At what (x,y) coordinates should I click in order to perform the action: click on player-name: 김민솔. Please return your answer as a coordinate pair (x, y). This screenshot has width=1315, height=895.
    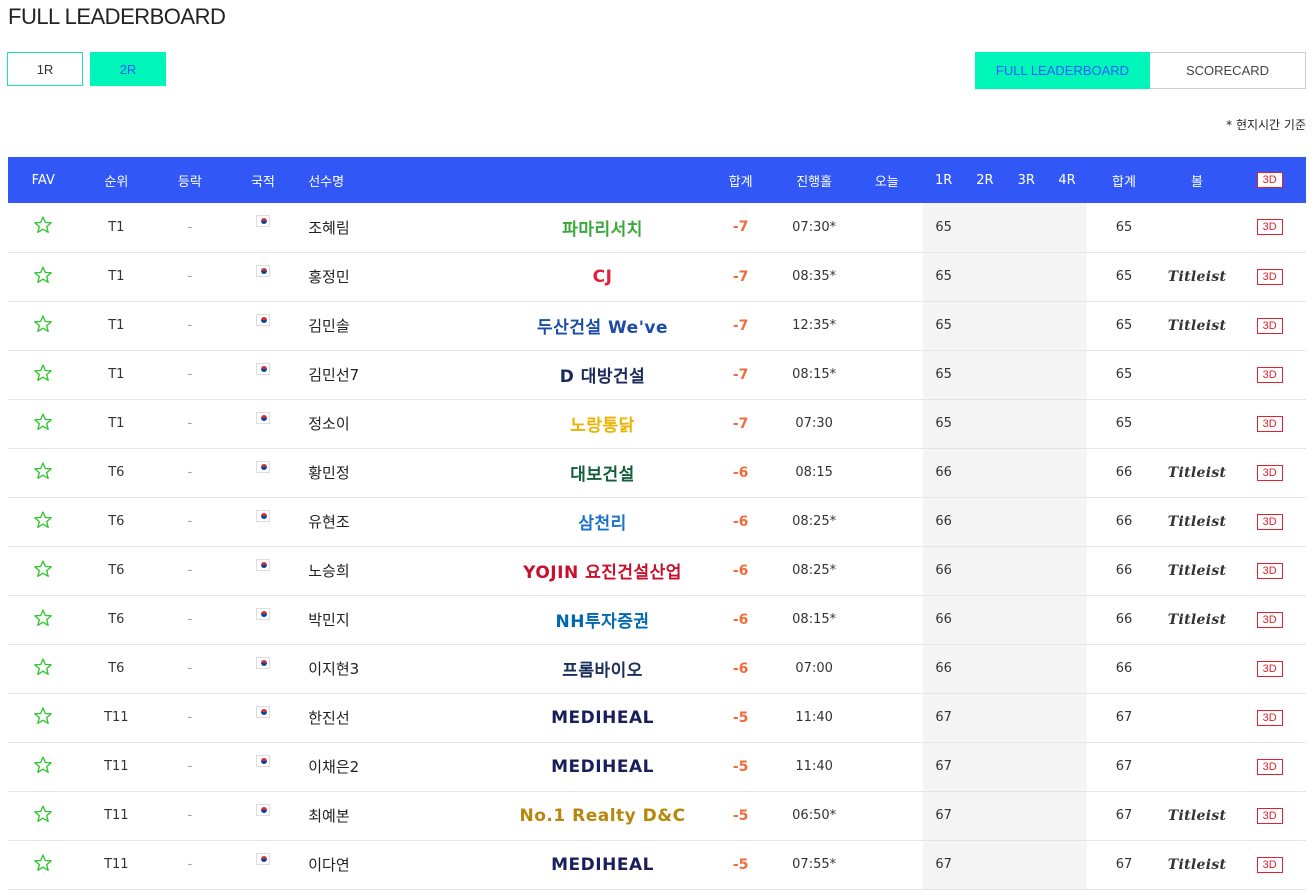
    Looking at the image, I should click on (401, 325).